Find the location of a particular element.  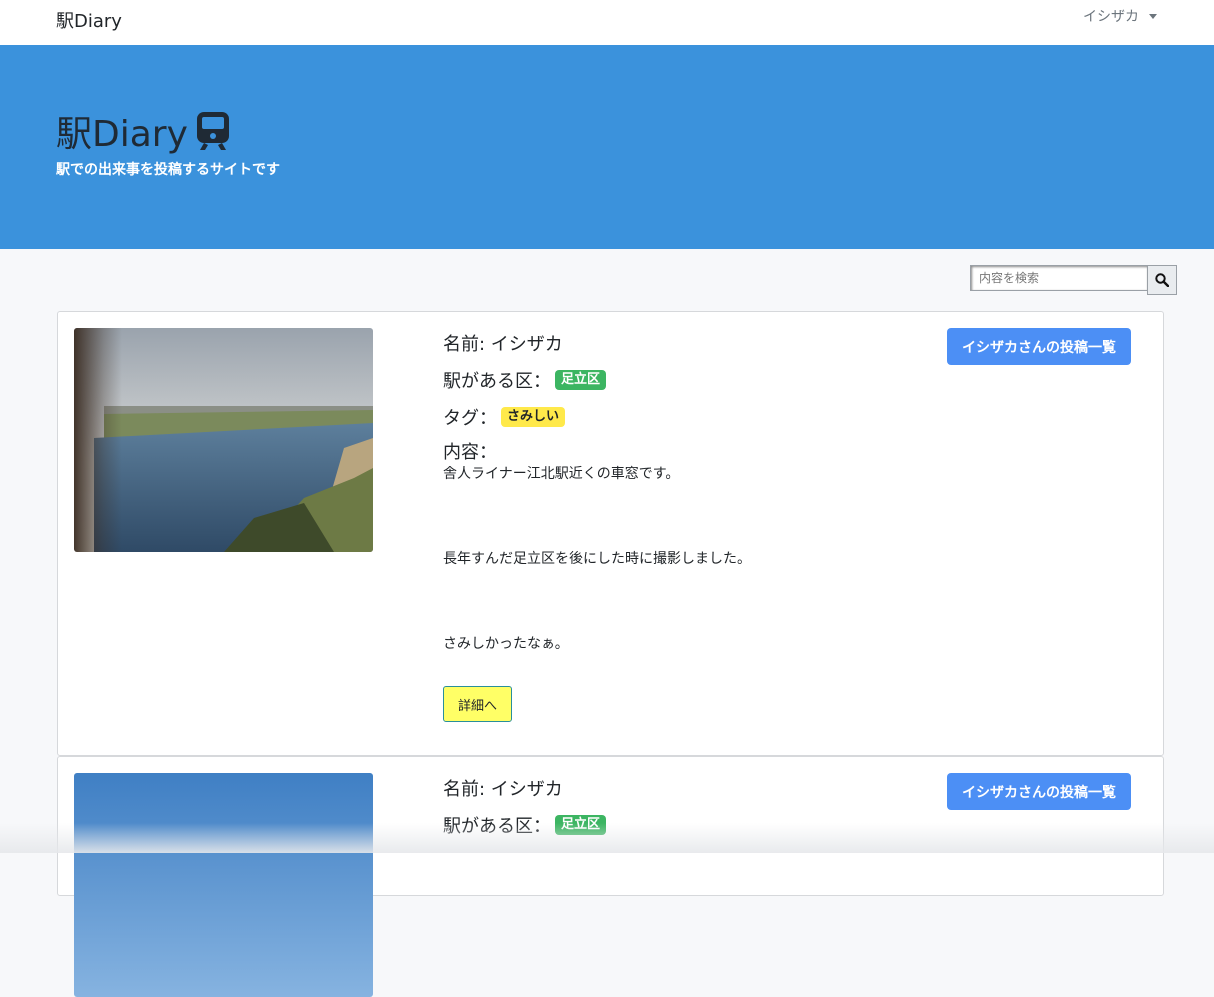

search-form is located at coordinates (1073, 280).